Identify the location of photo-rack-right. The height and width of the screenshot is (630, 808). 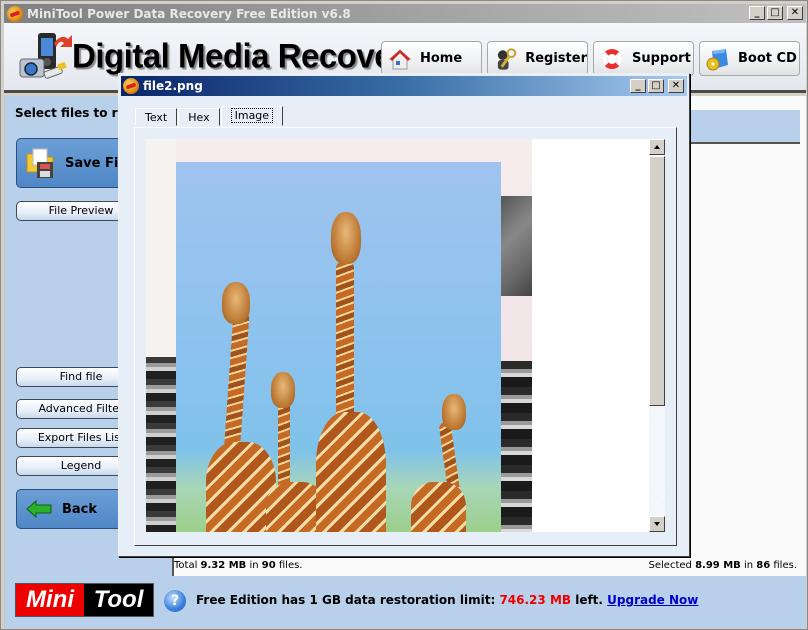
(516, 446).